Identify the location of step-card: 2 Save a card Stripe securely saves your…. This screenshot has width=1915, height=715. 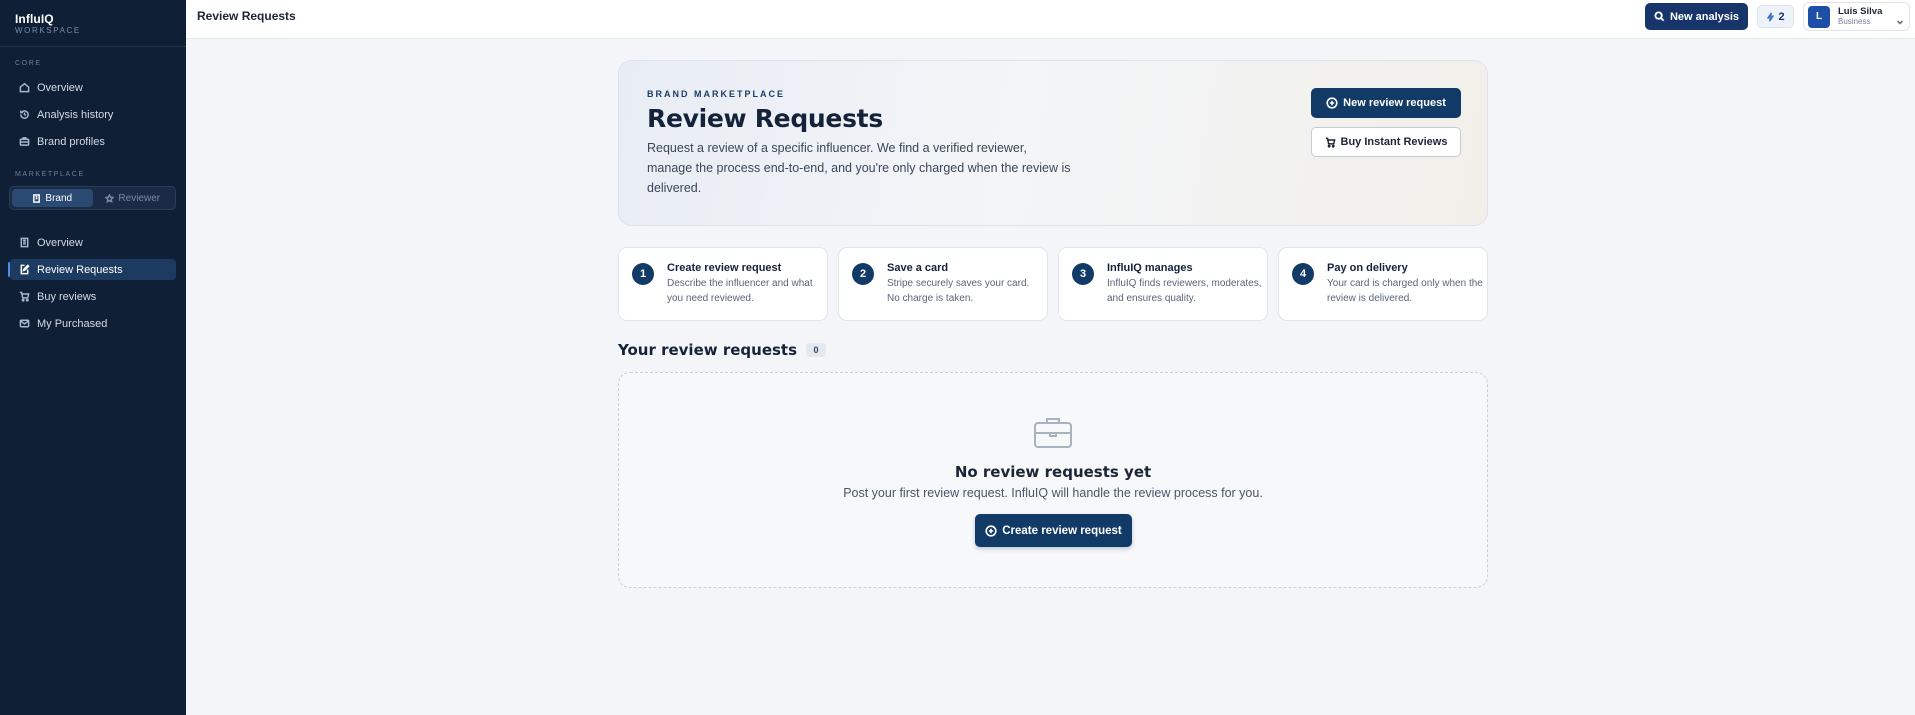
(943, 284).